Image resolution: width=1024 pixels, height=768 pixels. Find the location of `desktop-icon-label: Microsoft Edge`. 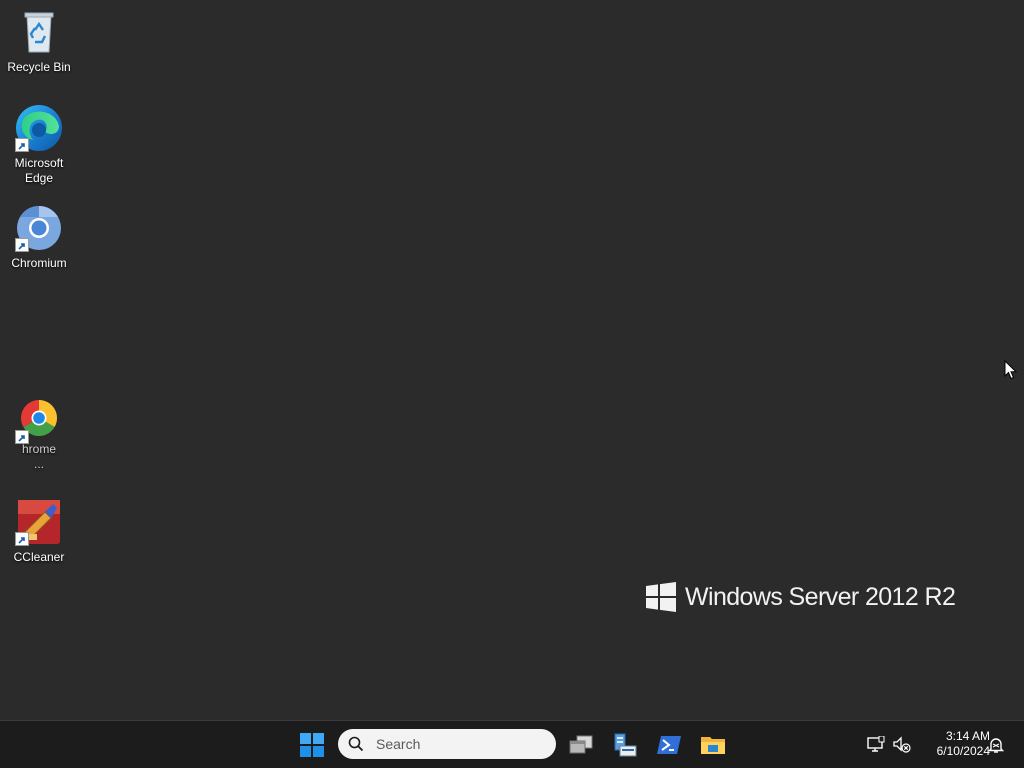

desktop-icon-label: Microsoft Edge is located at coordinates (39, 170).